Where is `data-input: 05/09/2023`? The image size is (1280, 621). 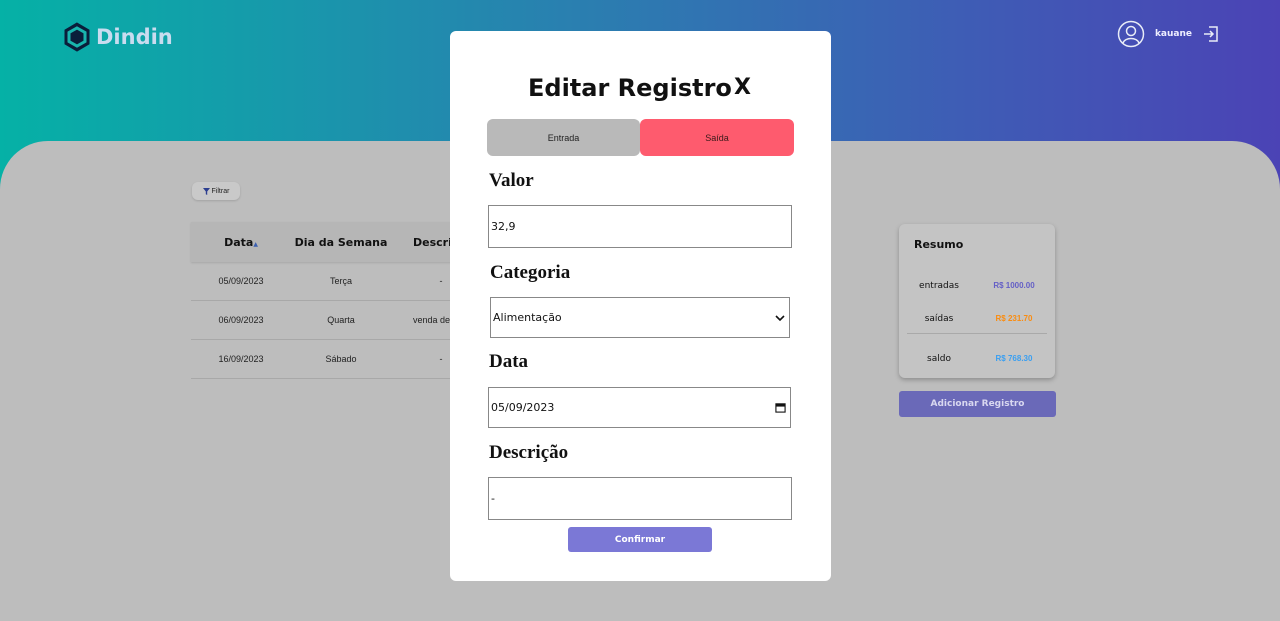
data-input: 05/09/2023 is located at coordinates (639, 407).